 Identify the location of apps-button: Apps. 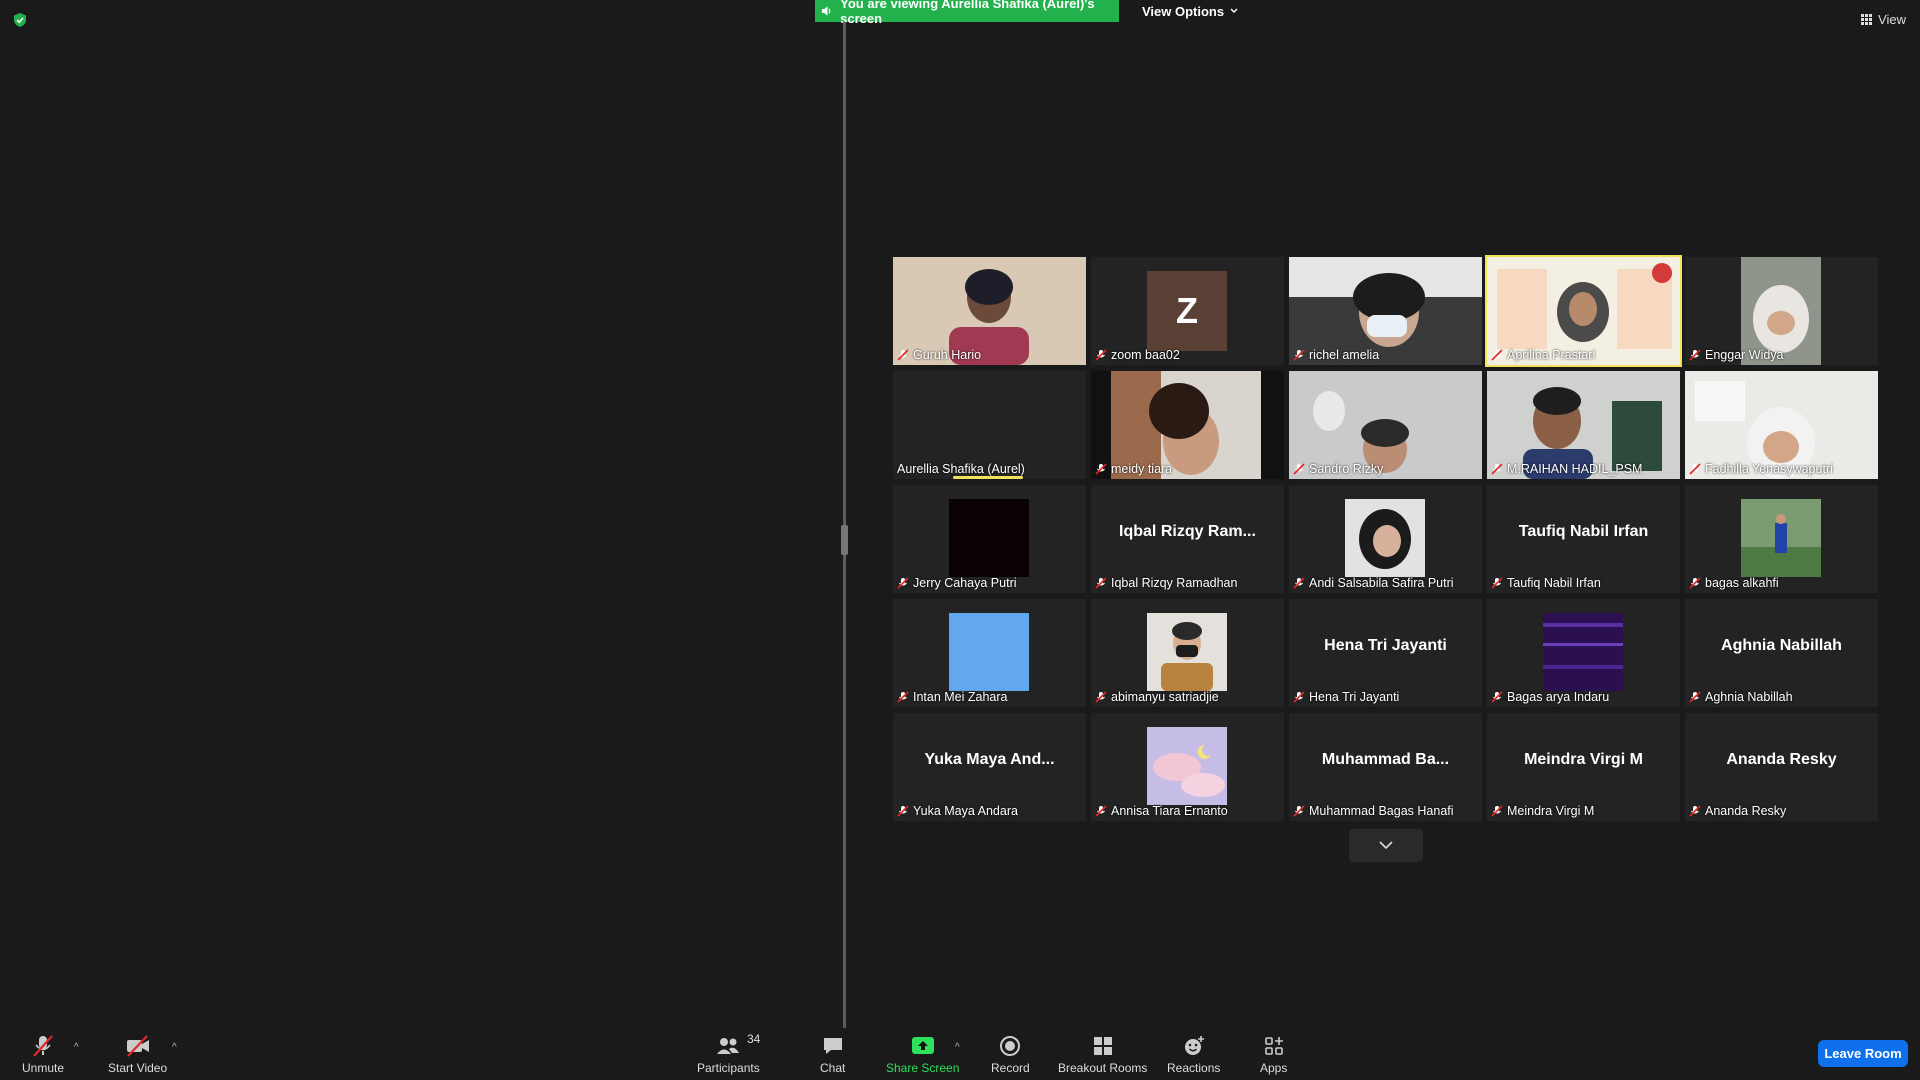
(1273, 1054).